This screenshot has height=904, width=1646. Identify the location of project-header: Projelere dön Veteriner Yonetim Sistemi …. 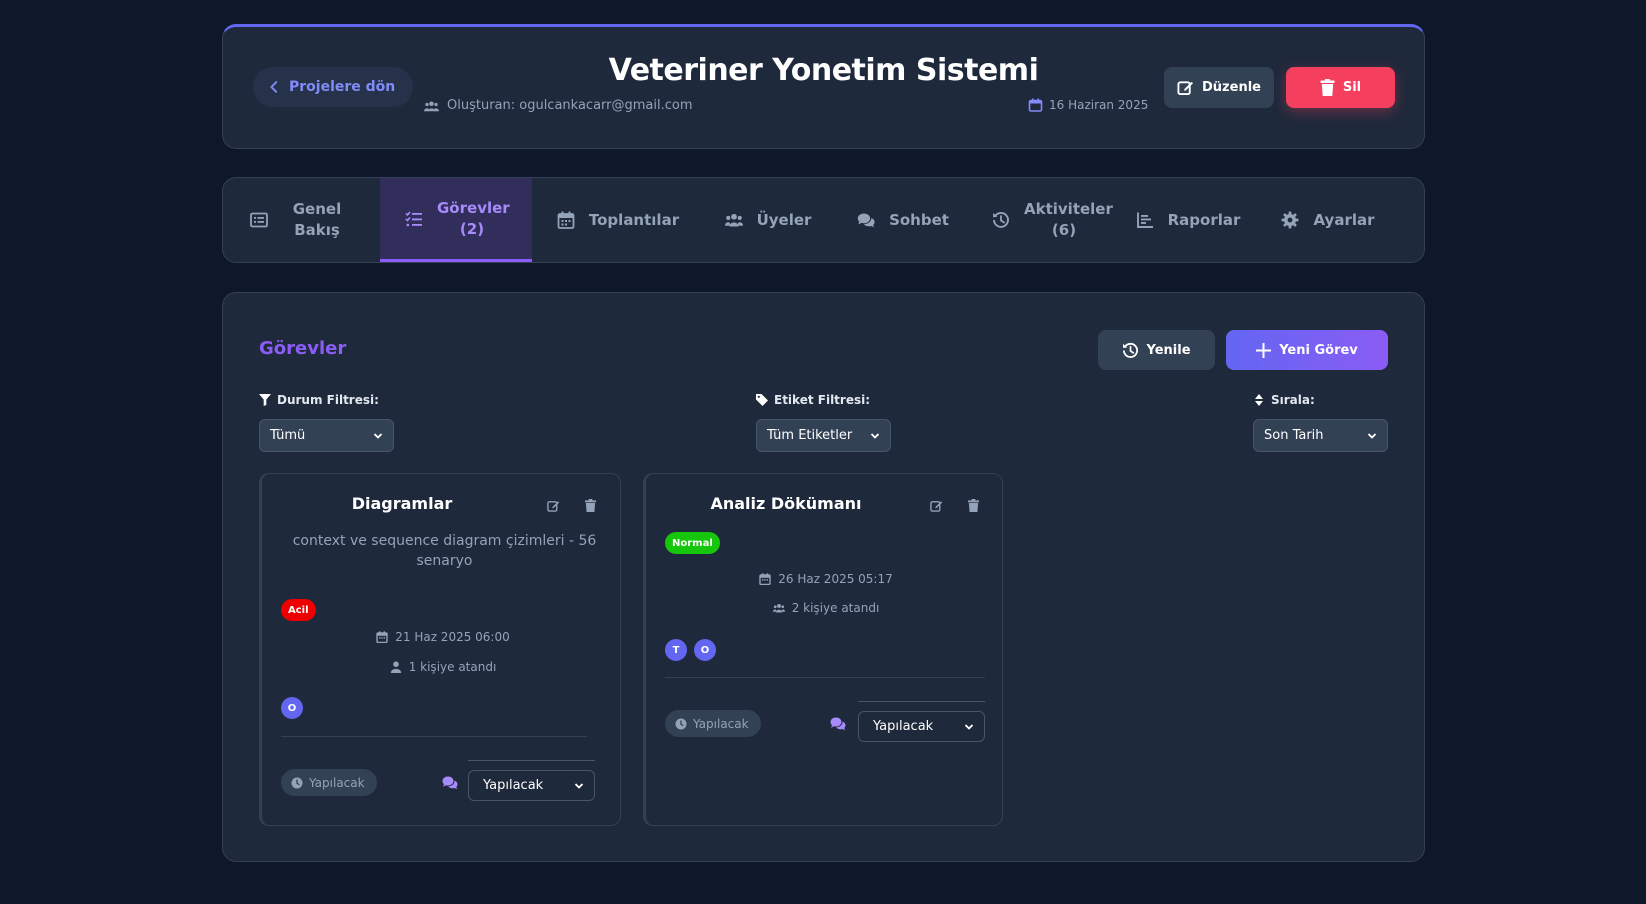
(823, 86).